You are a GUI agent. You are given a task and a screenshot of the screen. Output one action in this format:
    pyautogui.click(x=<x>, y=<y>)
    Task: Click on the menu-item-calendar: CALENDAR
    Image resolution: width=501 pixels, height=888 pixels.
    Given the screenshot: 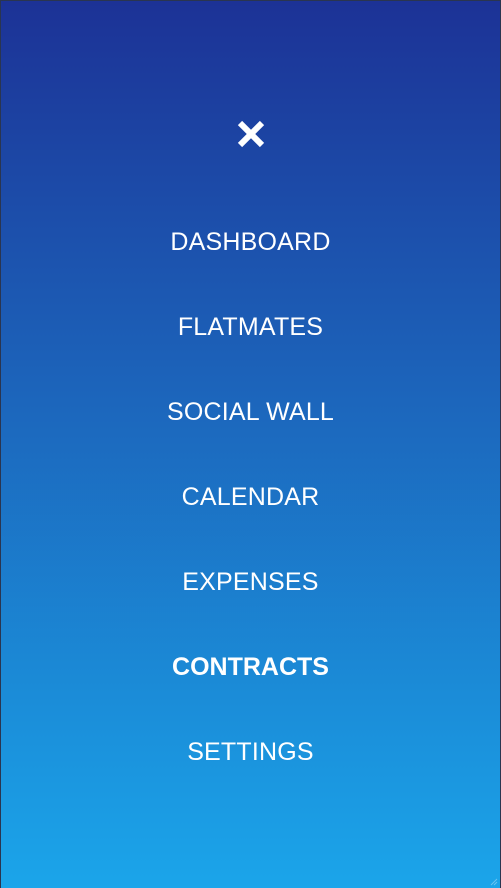 What is the action you would take?
    pyautogui.click(x=250, y=497)
    